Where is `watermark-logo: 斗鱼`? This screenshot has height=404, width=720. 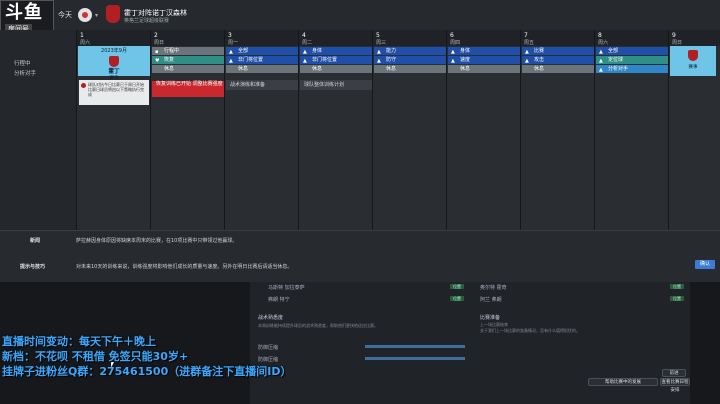 watermark-logo: 斗鱼 is located at coordinates (24, 12).